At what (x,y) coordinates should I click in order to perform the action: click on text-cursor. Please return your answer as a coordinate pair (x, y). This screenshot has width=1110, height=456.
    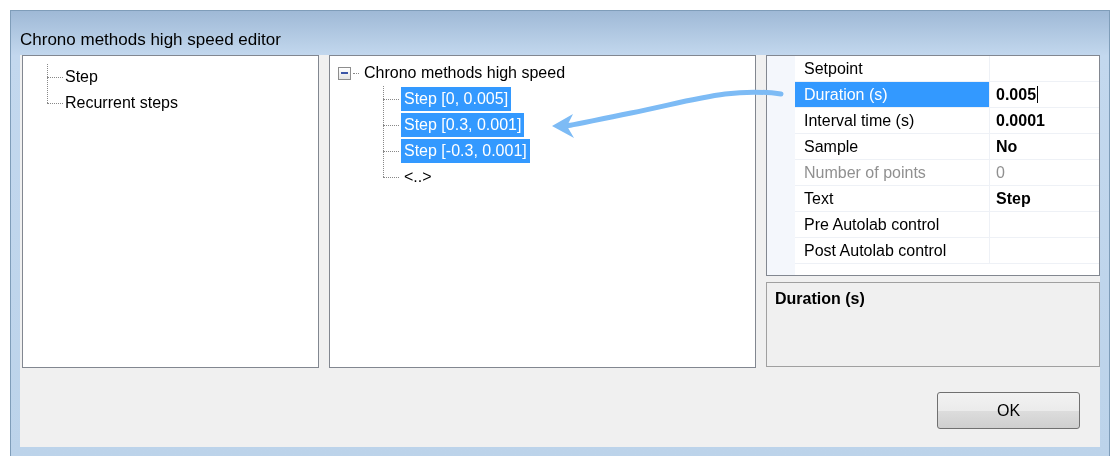
    Looking at the image, I should click on (1038, 94).